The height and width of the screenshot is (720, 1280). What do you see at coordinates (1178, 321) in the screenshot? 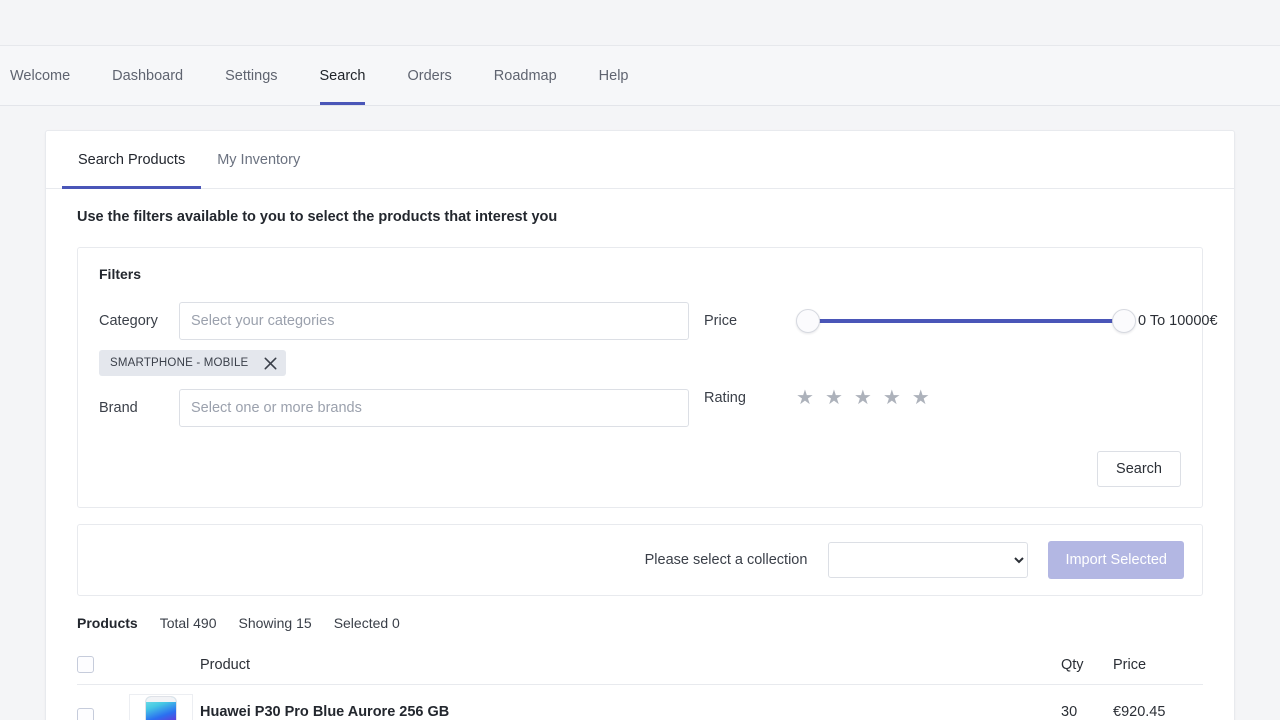
I see `price-range-text: 0 To 10000€` at bounding box center [1178, 321].